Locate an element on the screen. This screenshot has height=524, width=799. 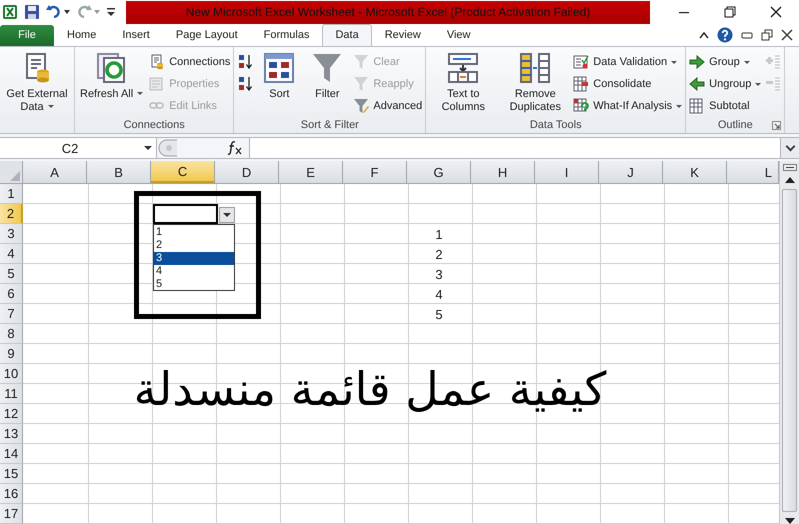
funnel-pencil-icon is located at coordinates (361, 106).